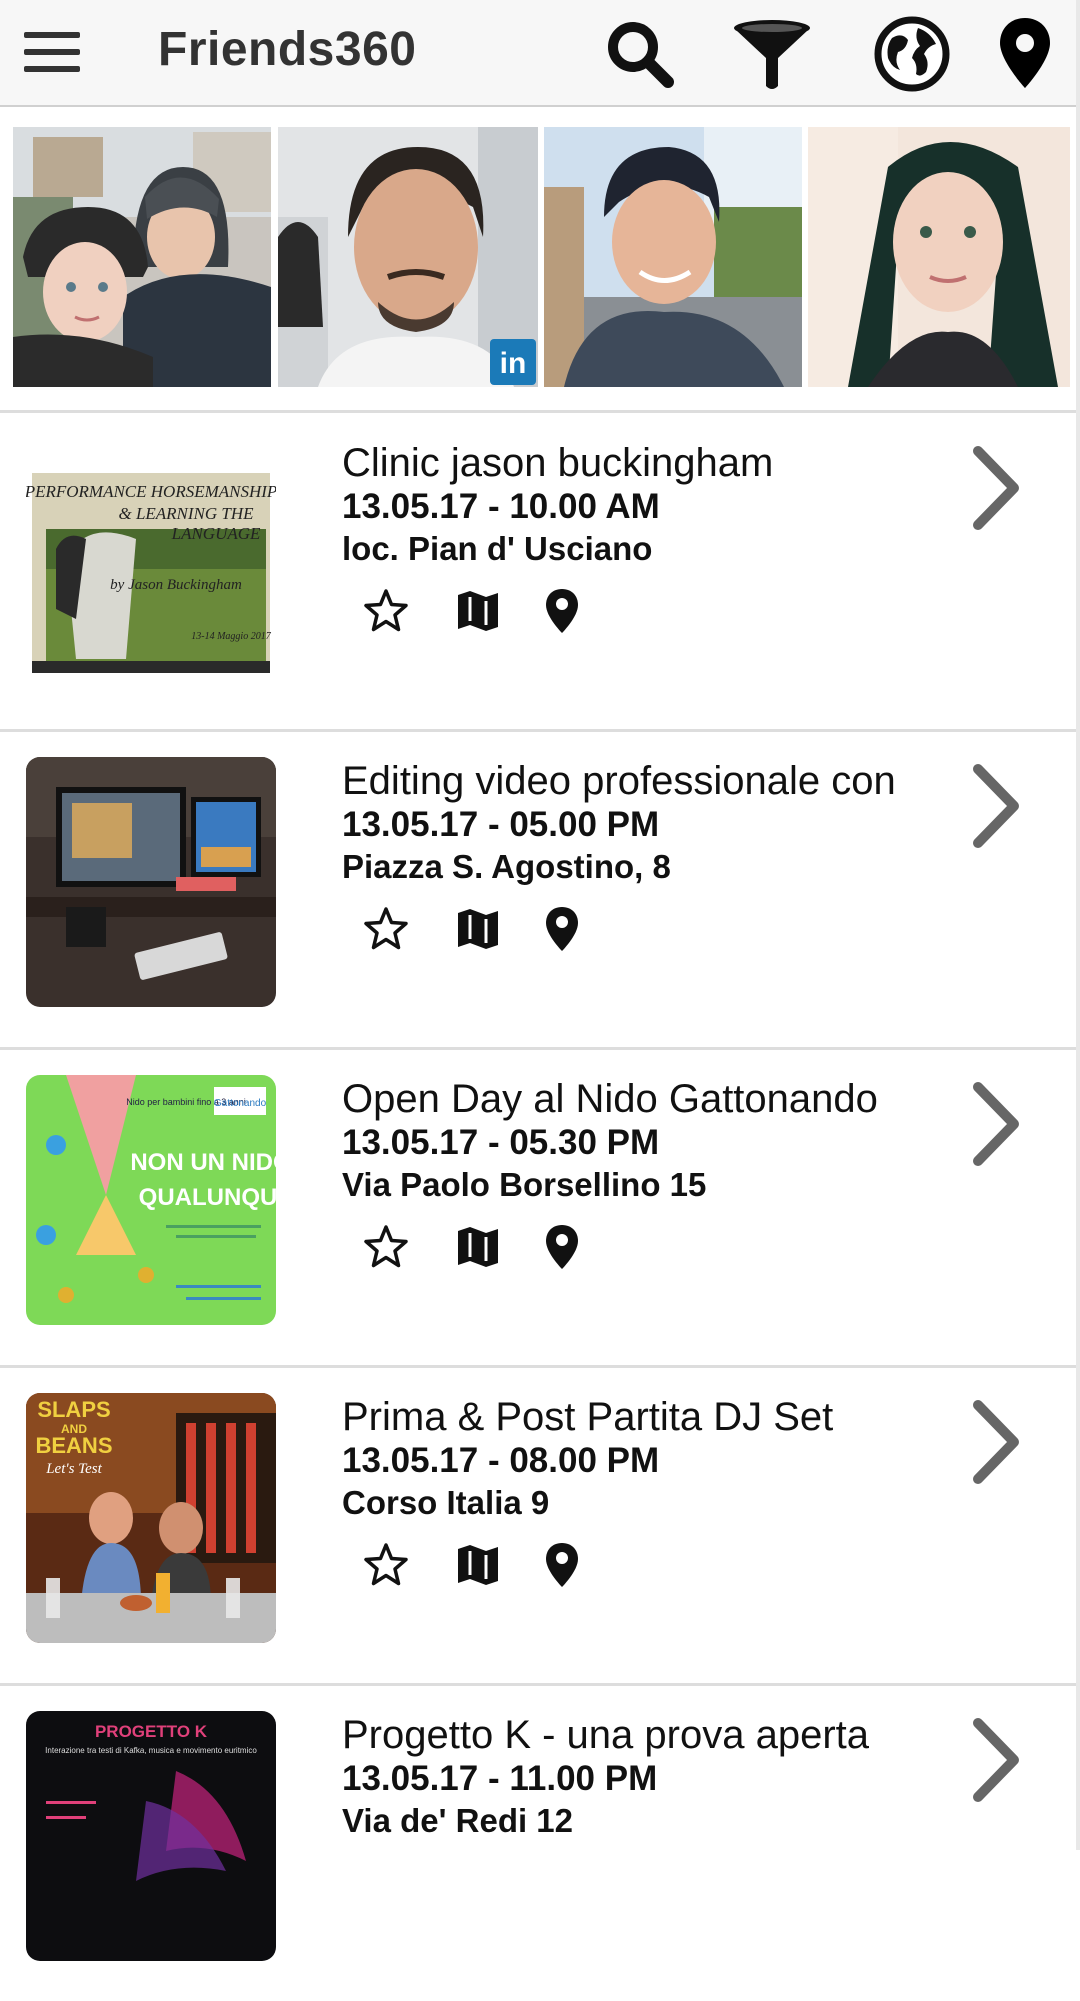 This screenshot has width=1080, height=2001. What do you see at coordinates (772, 54) in the screenshot?
I see `filter-icon` at bounding box center [772, 54].